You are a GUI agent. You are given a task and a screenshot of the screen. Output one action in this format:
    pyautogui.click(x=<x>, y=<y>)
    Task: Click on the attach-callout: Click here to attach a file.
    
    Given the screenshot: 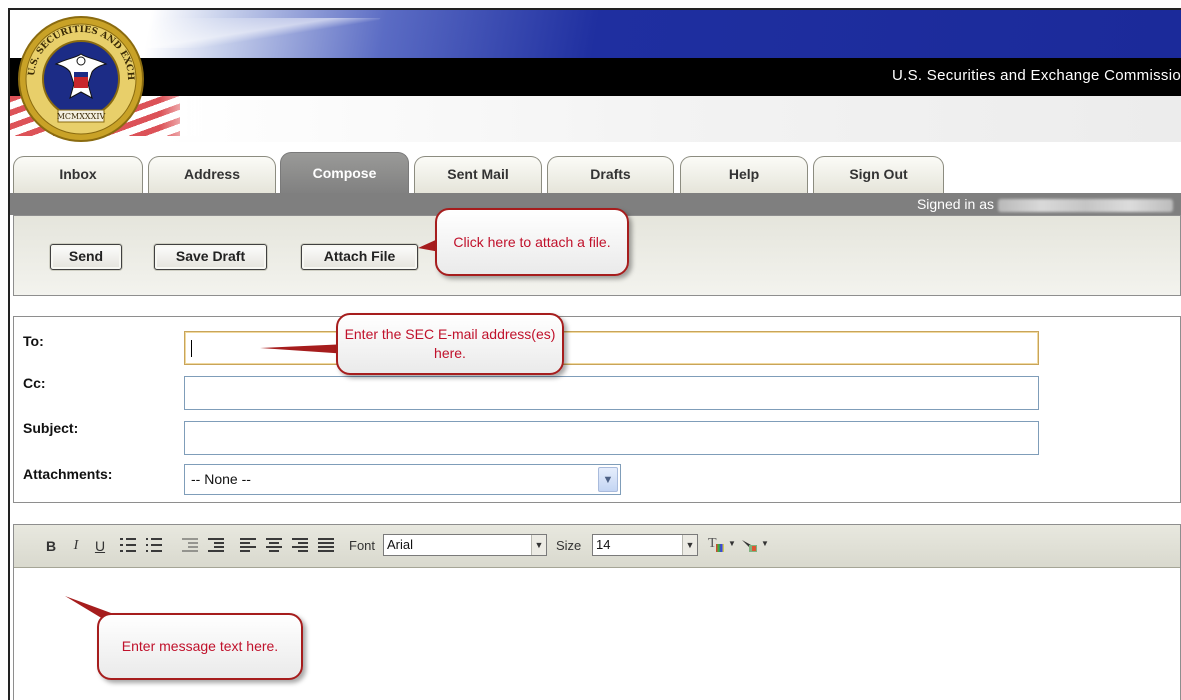 What is the action you would take?
    pyautogui.click(x=532, y=242)
    